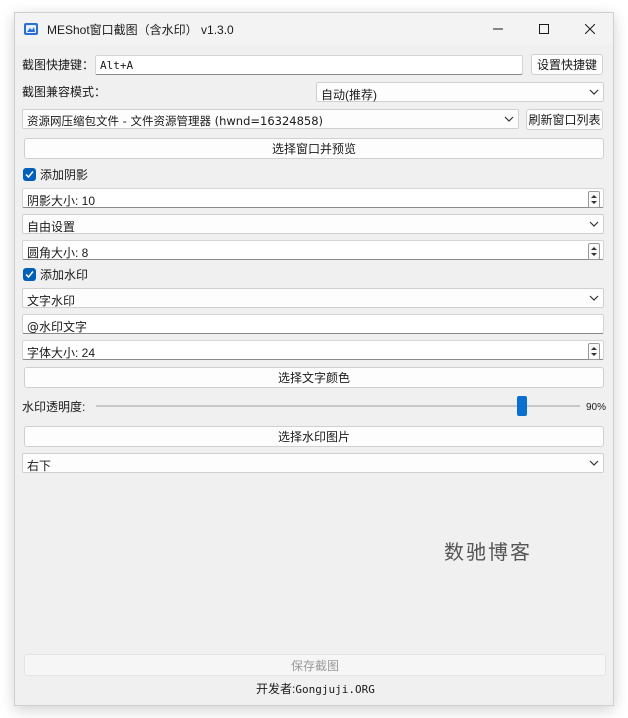 Image resolution: width=628 pixels, height=718 pixels. What do you see at coordinates (31, 29) in the screenshot?
I see `app-screenshot-icon` at bounding box center [31, 29].